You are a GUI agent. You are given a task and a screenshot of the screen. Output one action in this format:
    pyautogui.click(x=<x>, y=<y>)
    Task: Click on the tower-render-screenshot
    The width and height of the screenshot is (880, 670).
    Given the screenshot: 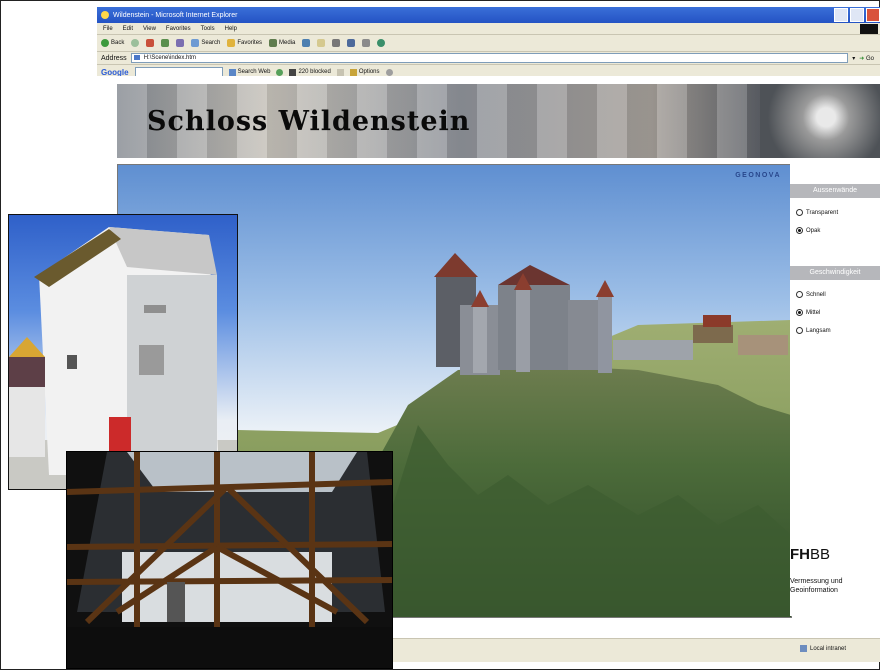 What is the action you would take?
    pyautogui.click(x=123, y=352)
    